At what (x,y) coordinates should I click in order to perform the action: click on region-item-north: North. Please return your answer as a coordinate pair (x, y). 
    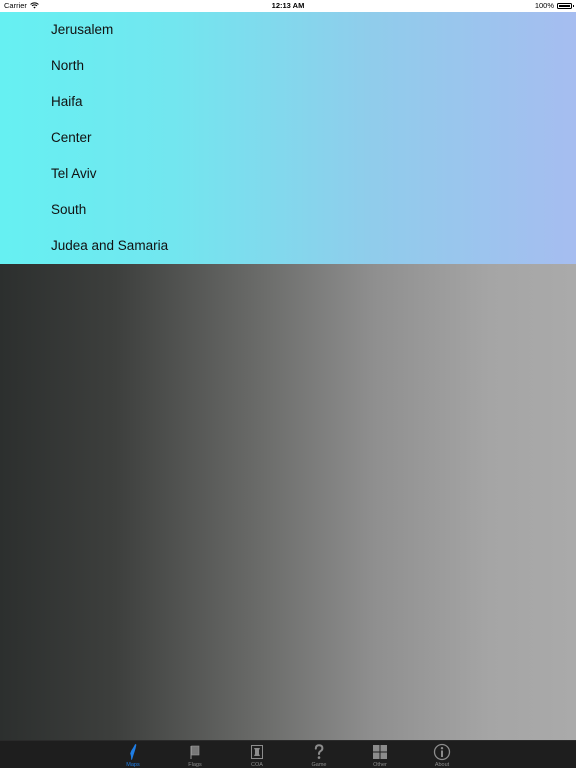
    Looking at the image, I should click on (288, 66).